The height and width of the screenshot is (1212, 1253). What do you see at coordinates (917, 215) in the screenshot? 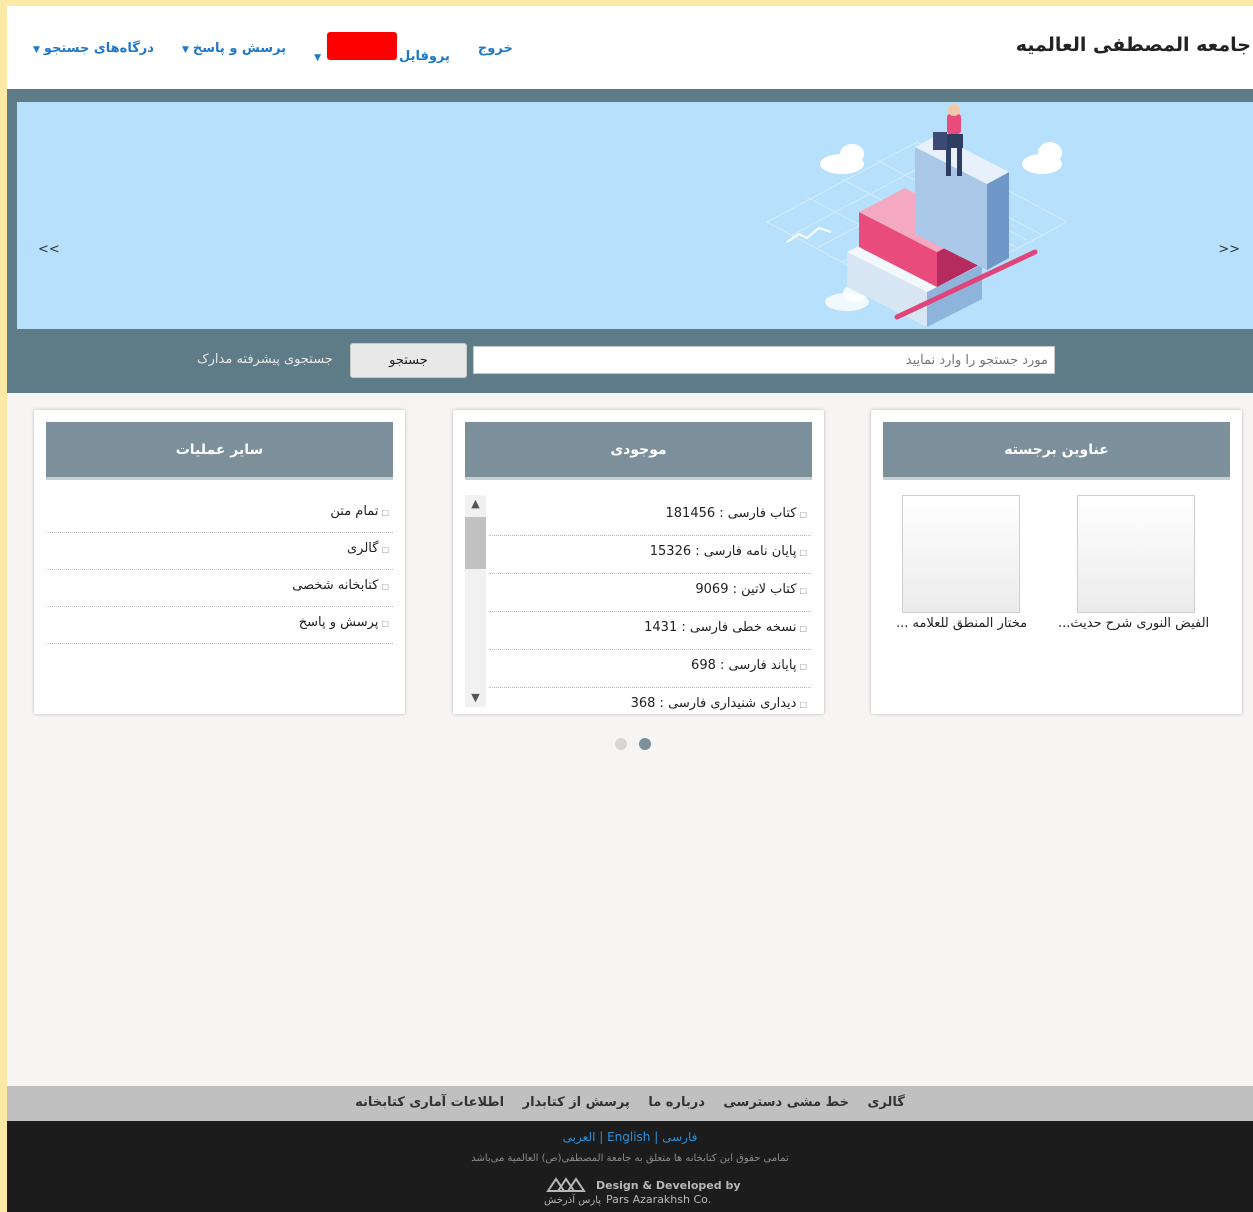
I see `books-illustration` at bounding box center [917, 215].